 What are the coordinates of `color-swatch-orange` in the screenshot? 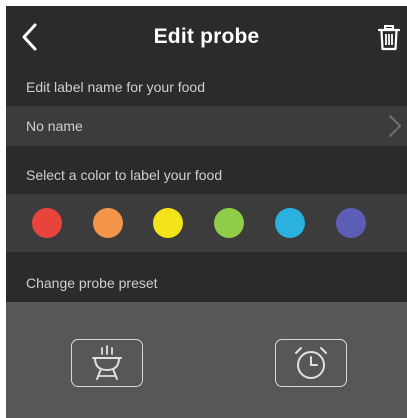 It's located at (108, 223).